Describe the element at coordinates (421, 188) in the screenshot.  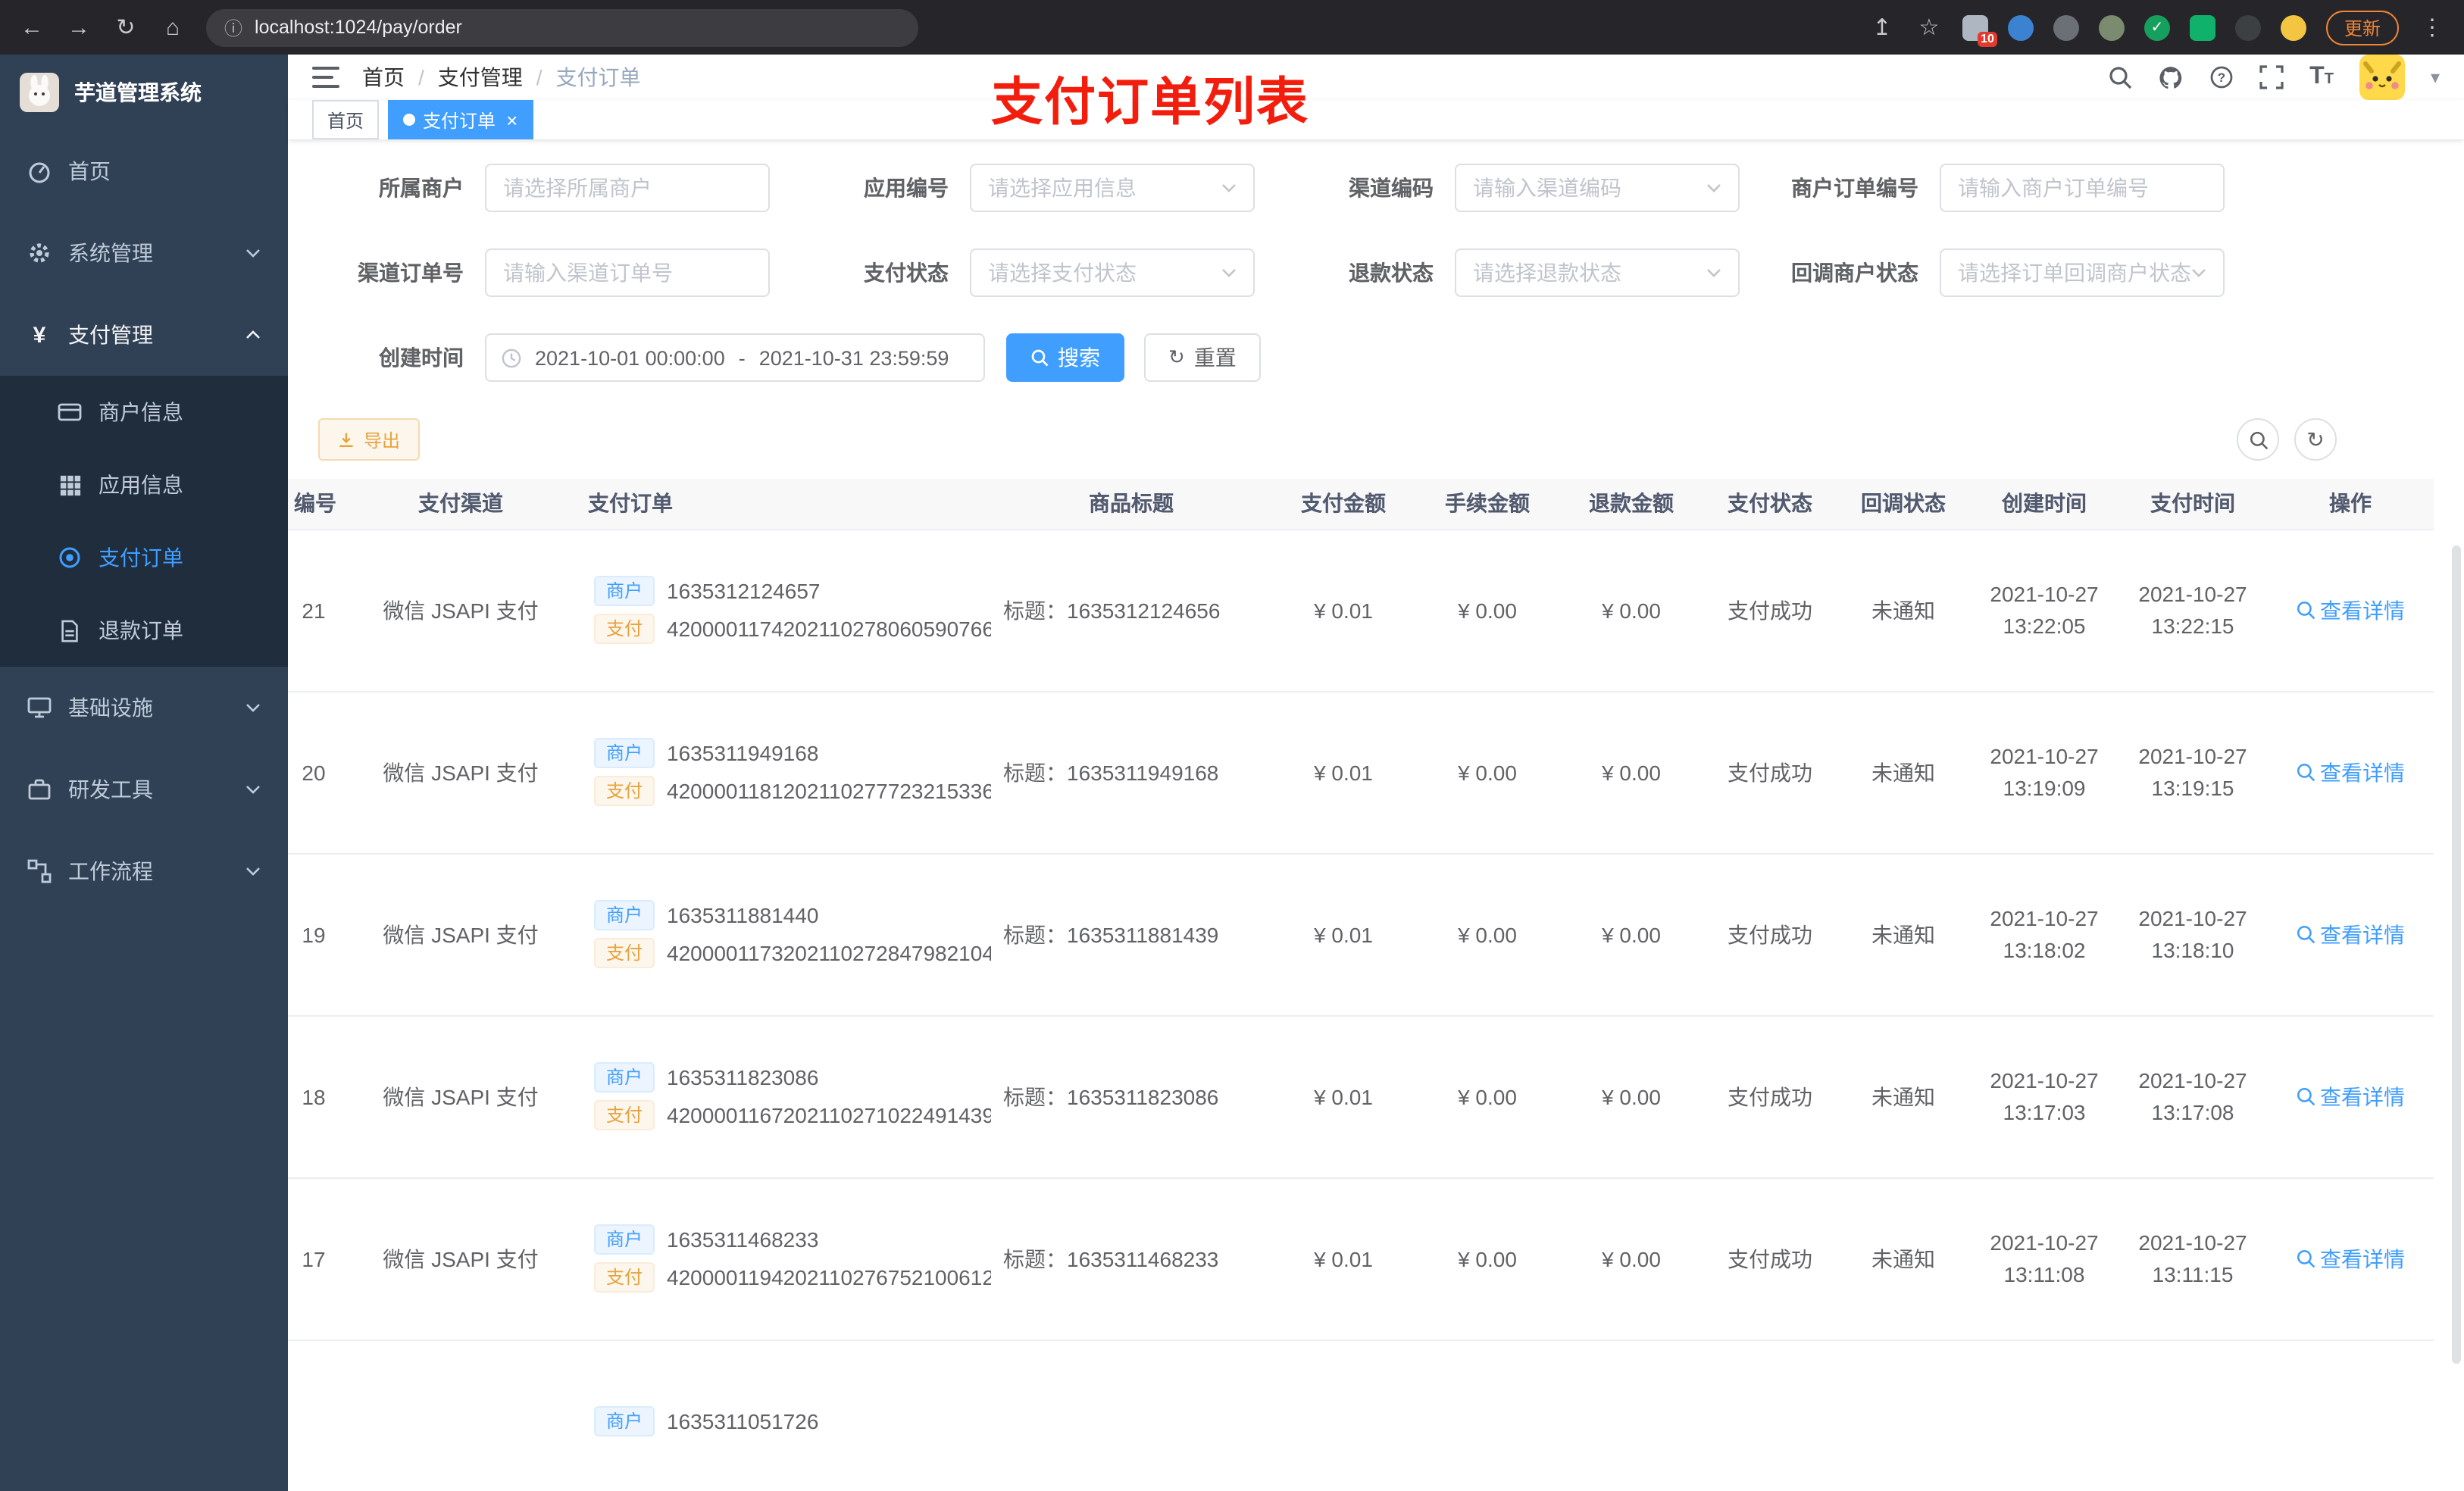
I see `field-label: 所属商户` at that location.